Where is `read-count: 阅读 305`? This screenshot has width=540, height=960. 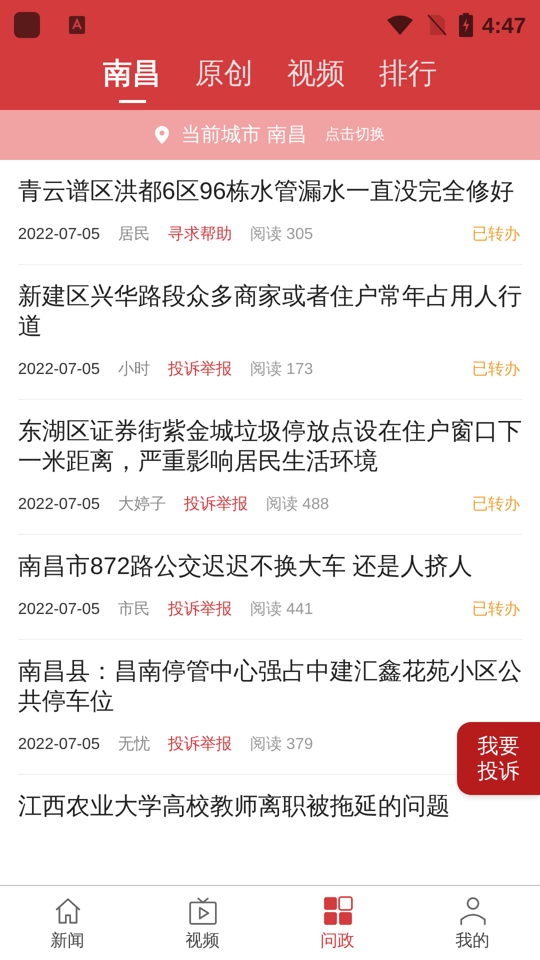
read-count: 阅读 305 is located at coordinates (281, 235).